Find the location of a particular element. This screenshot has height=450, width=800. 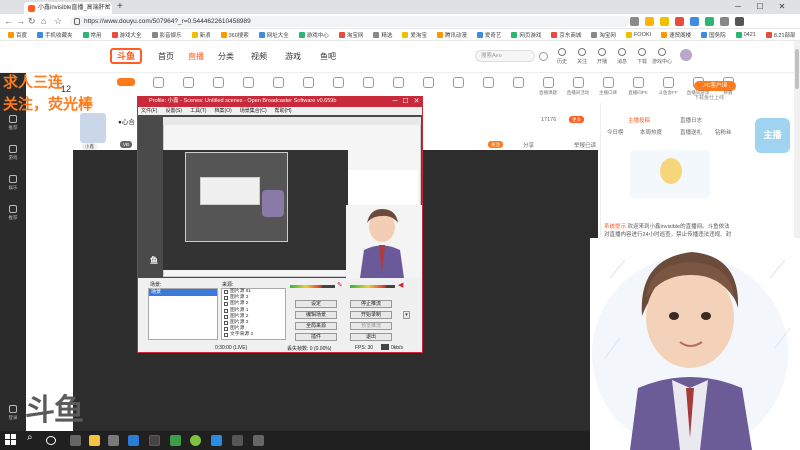

preview-stream-button: 预览推流 is located at coordinates (371, 326).